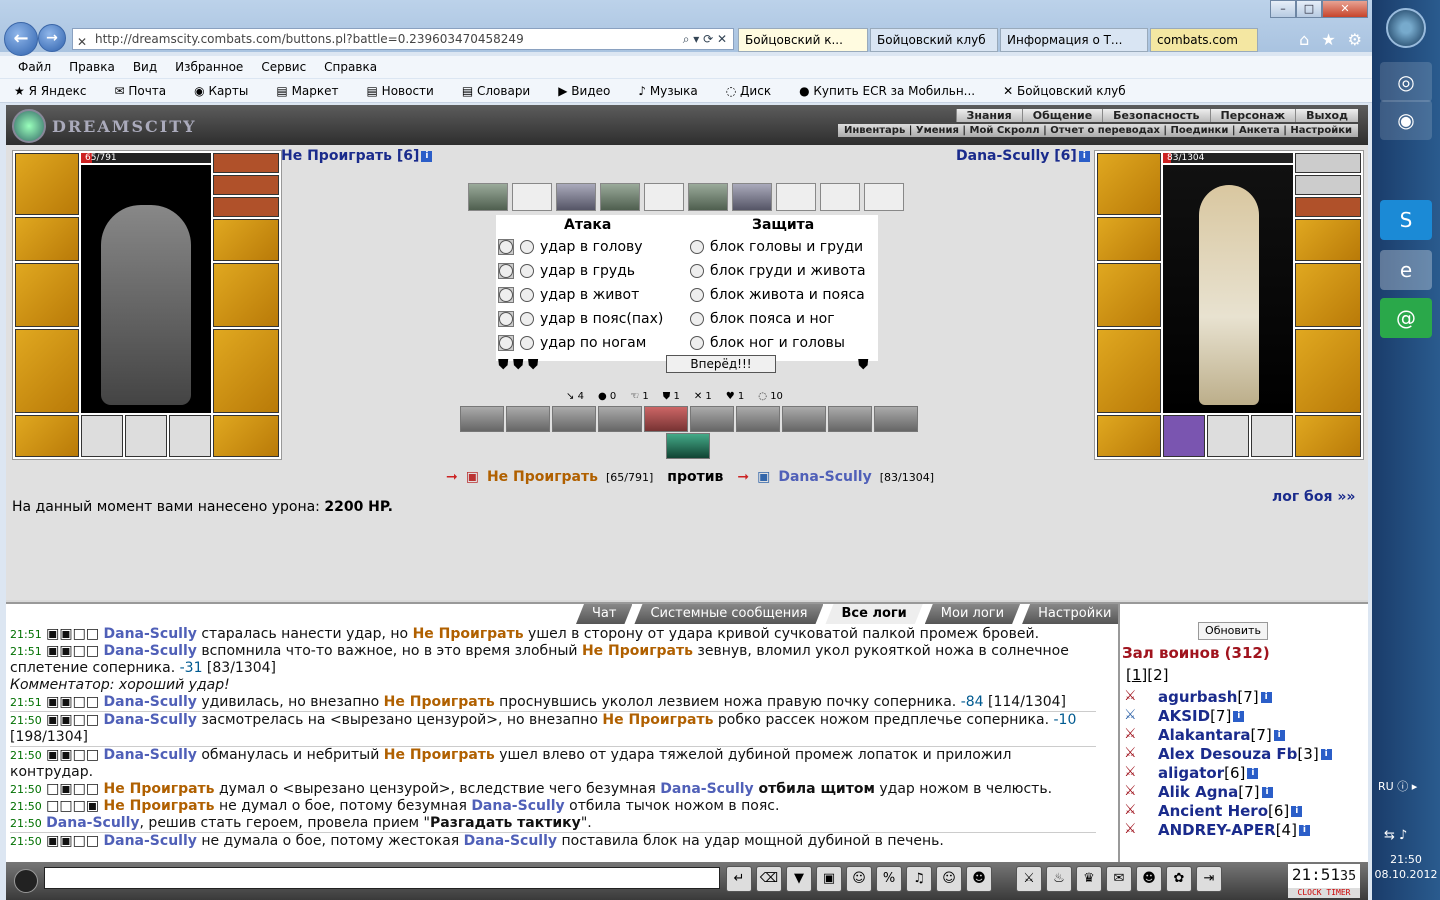 The height and width of the screenshot is (900, 1440). Describe the element at coordinates (283, 67) in the screenshot. I see `menu-tools: Сервис` at that location.